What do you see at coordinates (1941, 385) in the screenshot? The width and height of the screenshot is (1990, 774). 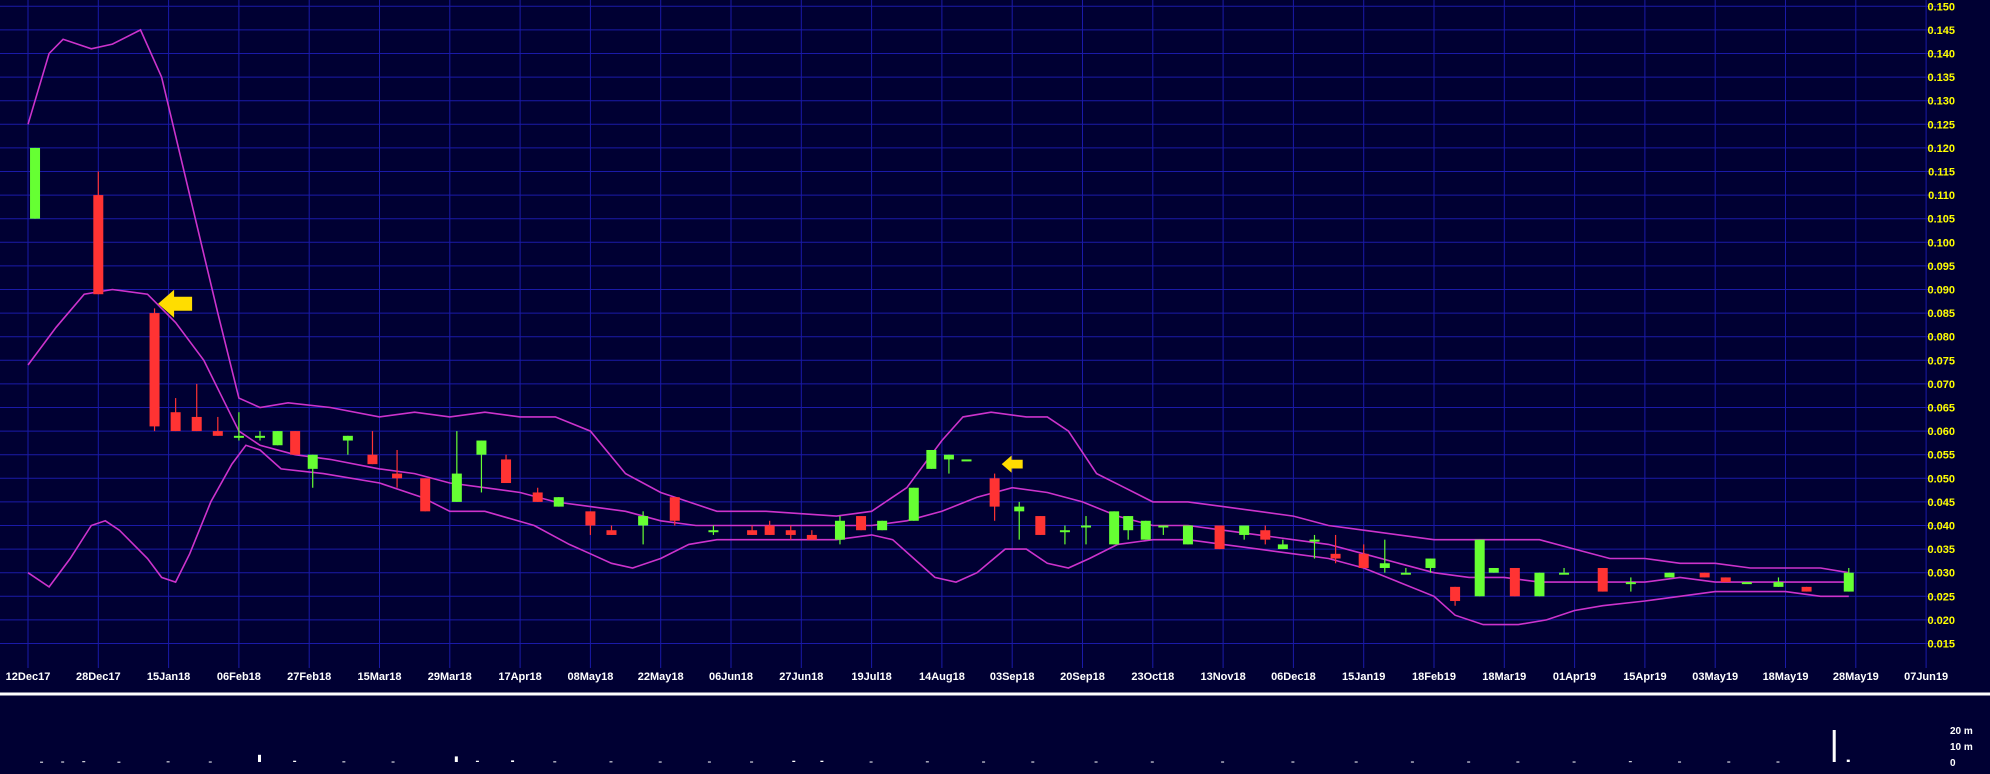 I see `y-tick-label: 0.070` at bounding box center [1941, 385].